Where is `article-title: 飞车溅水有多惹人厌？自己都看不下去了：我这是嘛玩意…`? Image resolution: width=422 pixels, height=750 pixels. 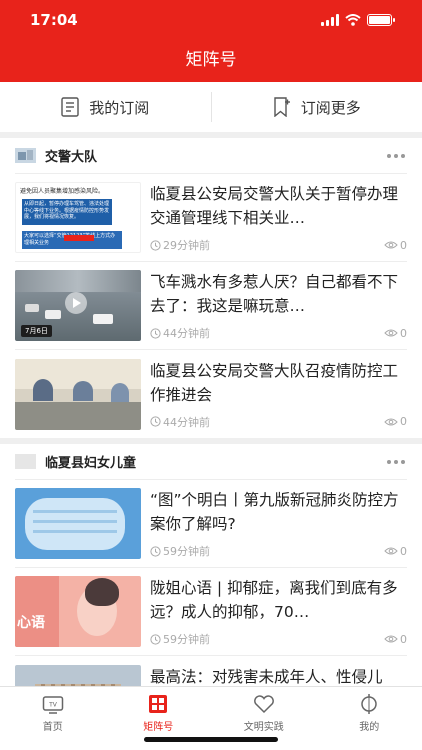
article-title: 飞车溅水有多惹人厌？自己都看不下去了：我这是嘛玩意… is located at coordinates (274, 294).